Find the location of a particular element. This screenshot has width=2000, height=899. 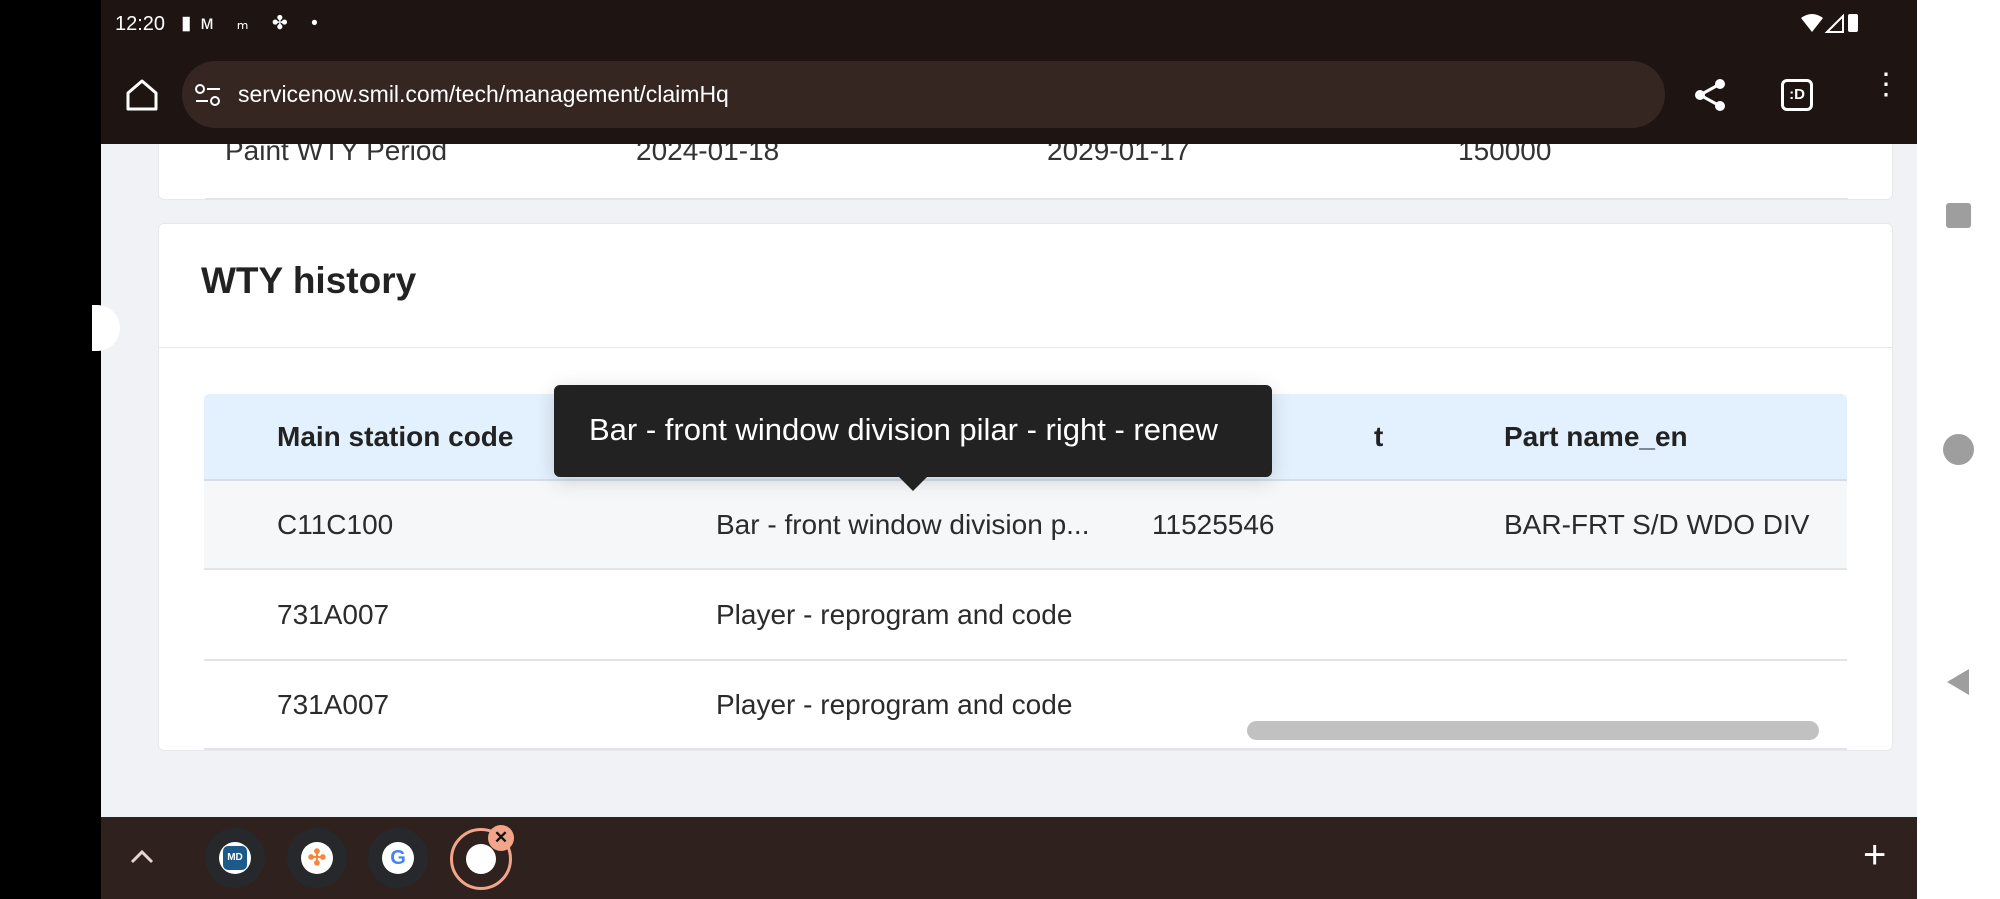

card-title: WTY history is located at coordinates (309, 280).